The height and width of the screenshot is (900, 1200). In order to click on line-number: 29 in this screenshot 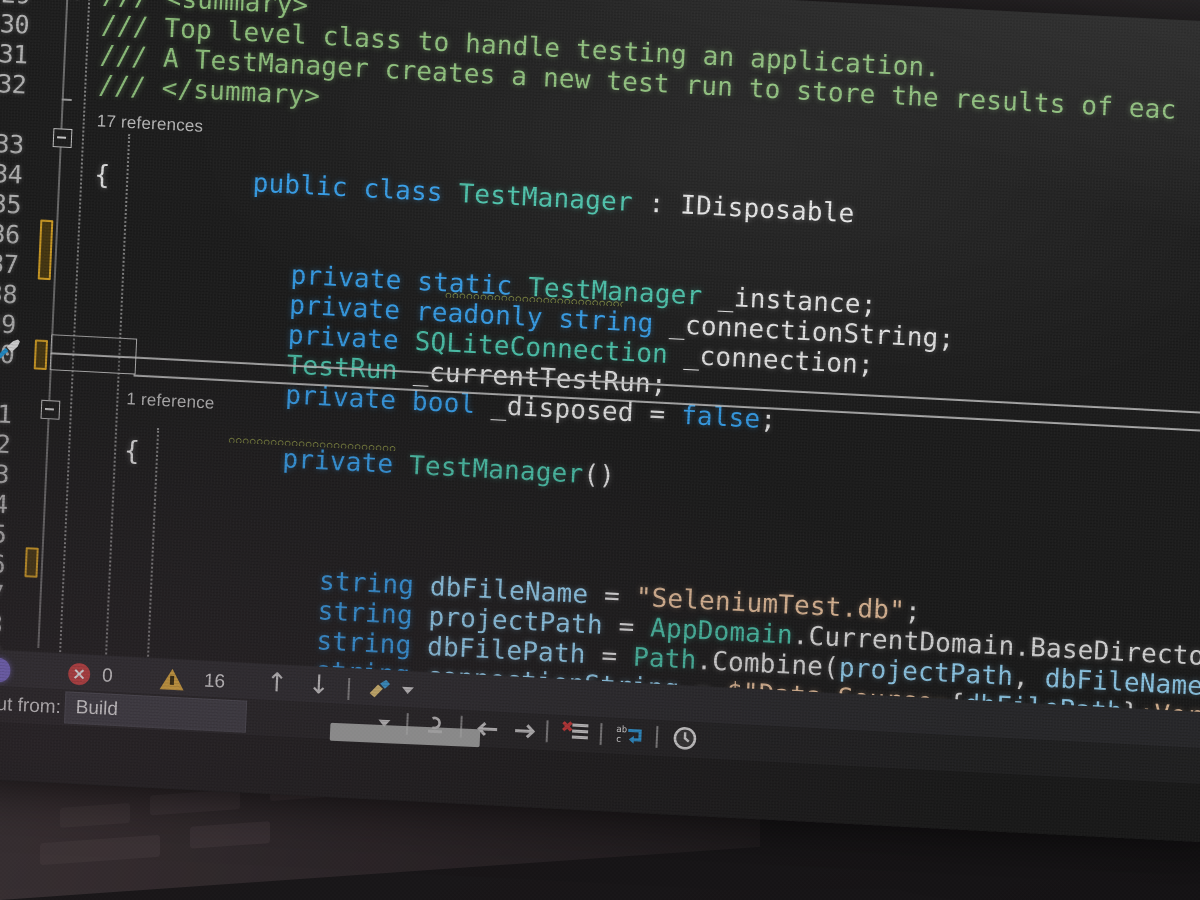, I will do `click(16, 5)`.